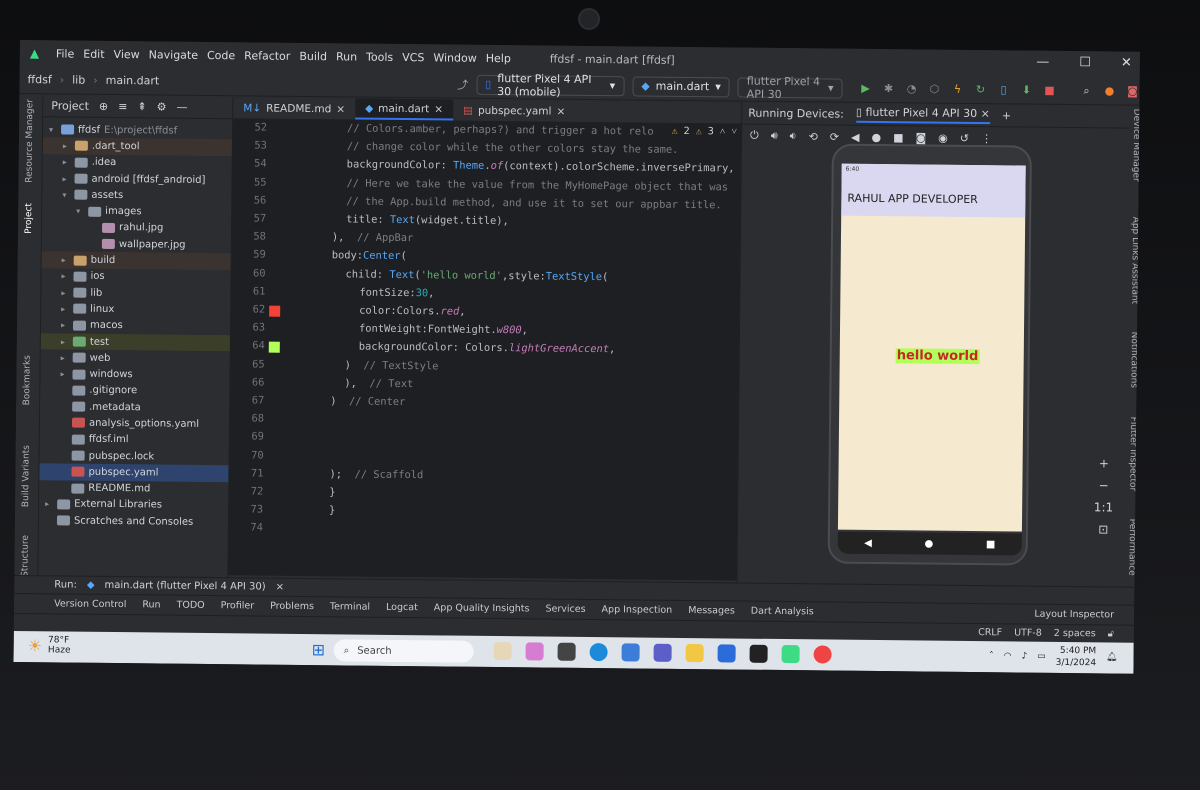 Image resolution: width=1200 pixels, height=790 pixels. Describe the element at coordinates (734, 131) in the screenshot. I see `chevron-down-icon: ˅` at that location.